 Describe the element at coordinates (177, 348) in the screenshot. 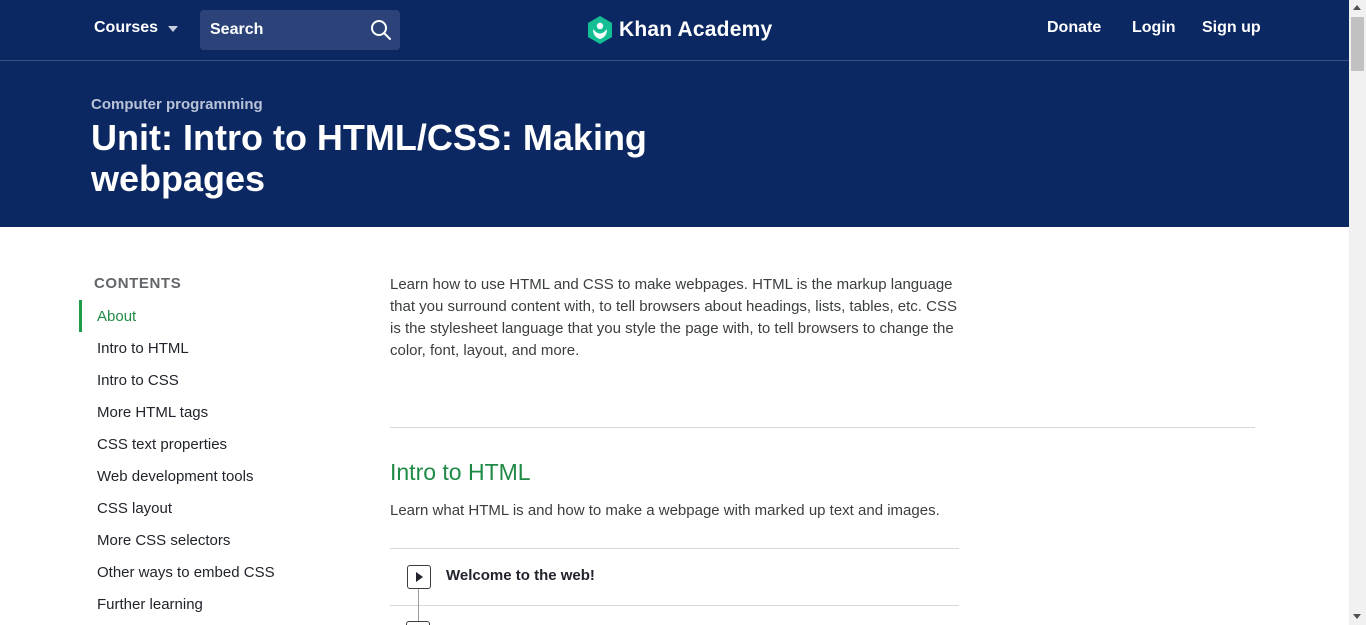

I see `sidebar-item-intro-to-html: Intro to HTML` at that location.